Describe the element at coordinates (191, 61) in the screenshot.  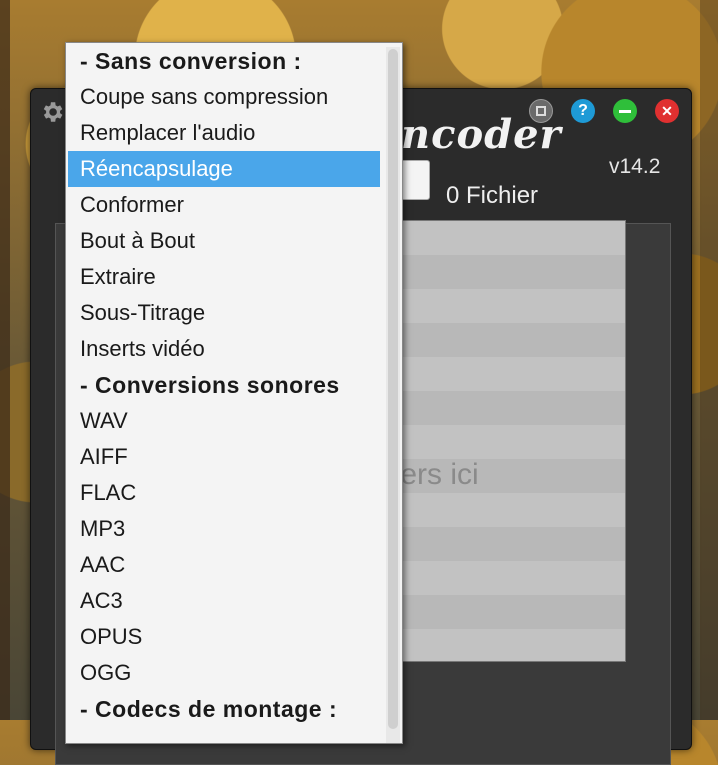
I see `menu-section-header: - Sans conversion :` at that location.